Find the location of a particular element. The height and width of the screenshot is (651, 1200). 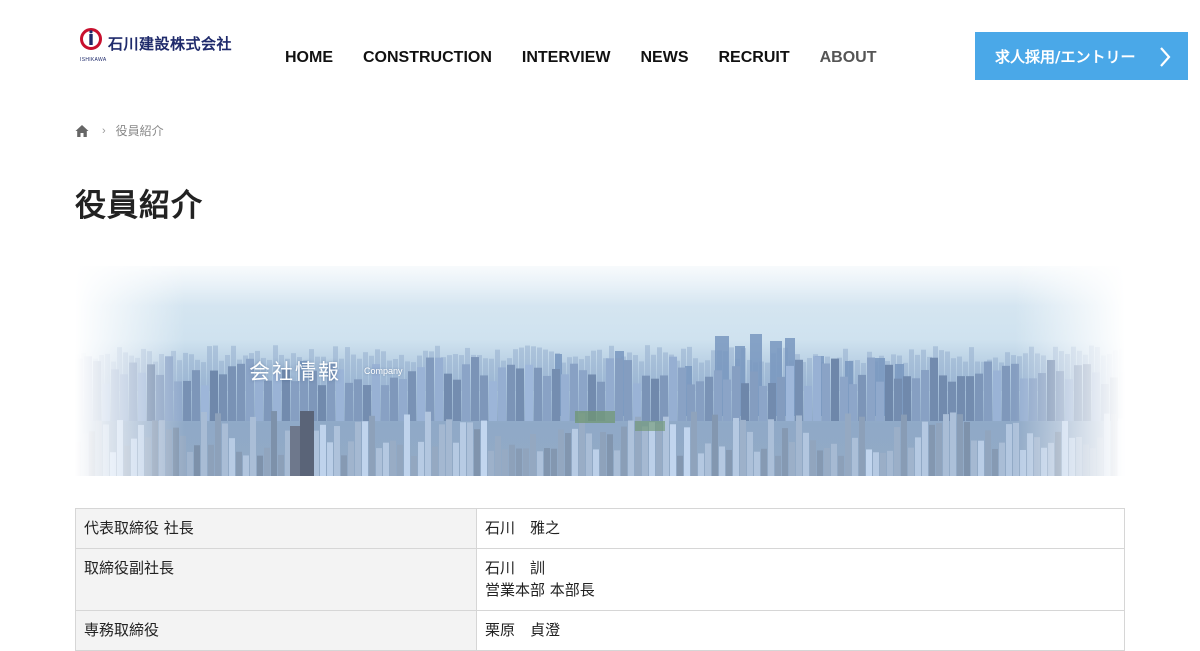

logo-mark-icon is located at coordinates (91, 39).